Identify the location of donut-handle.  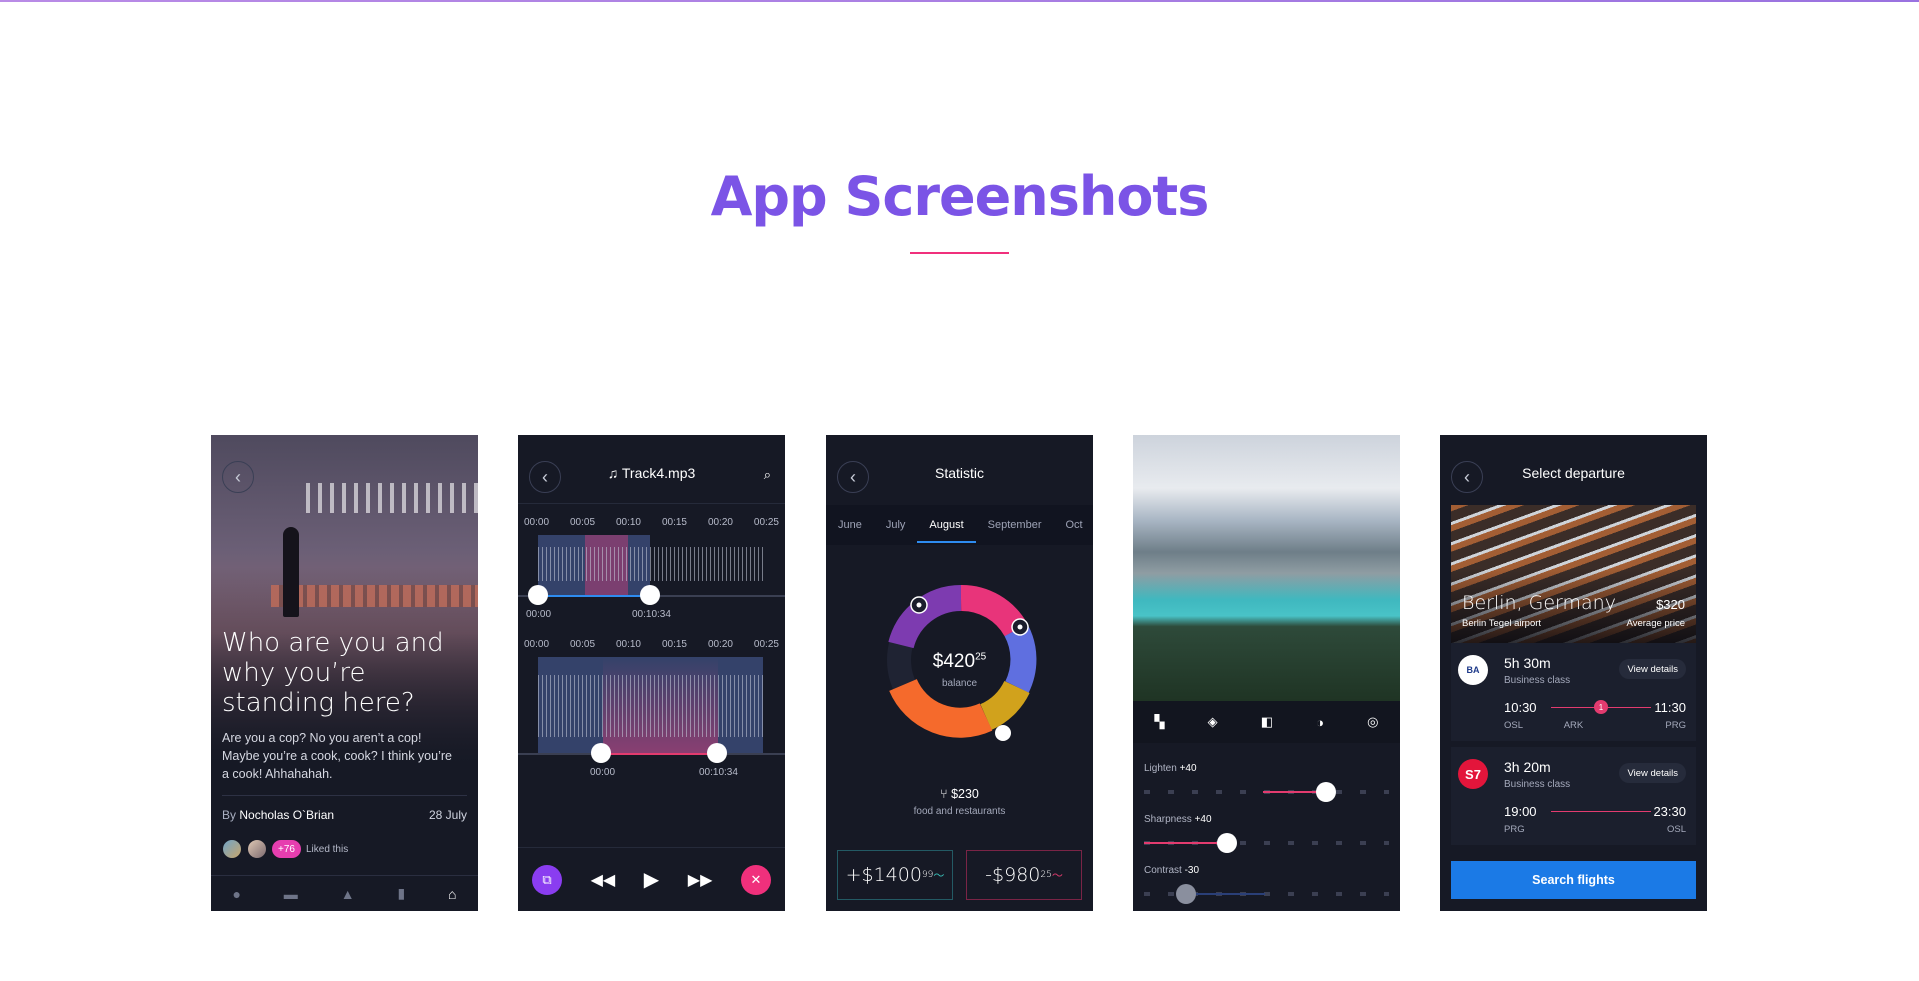
(1003, 733).